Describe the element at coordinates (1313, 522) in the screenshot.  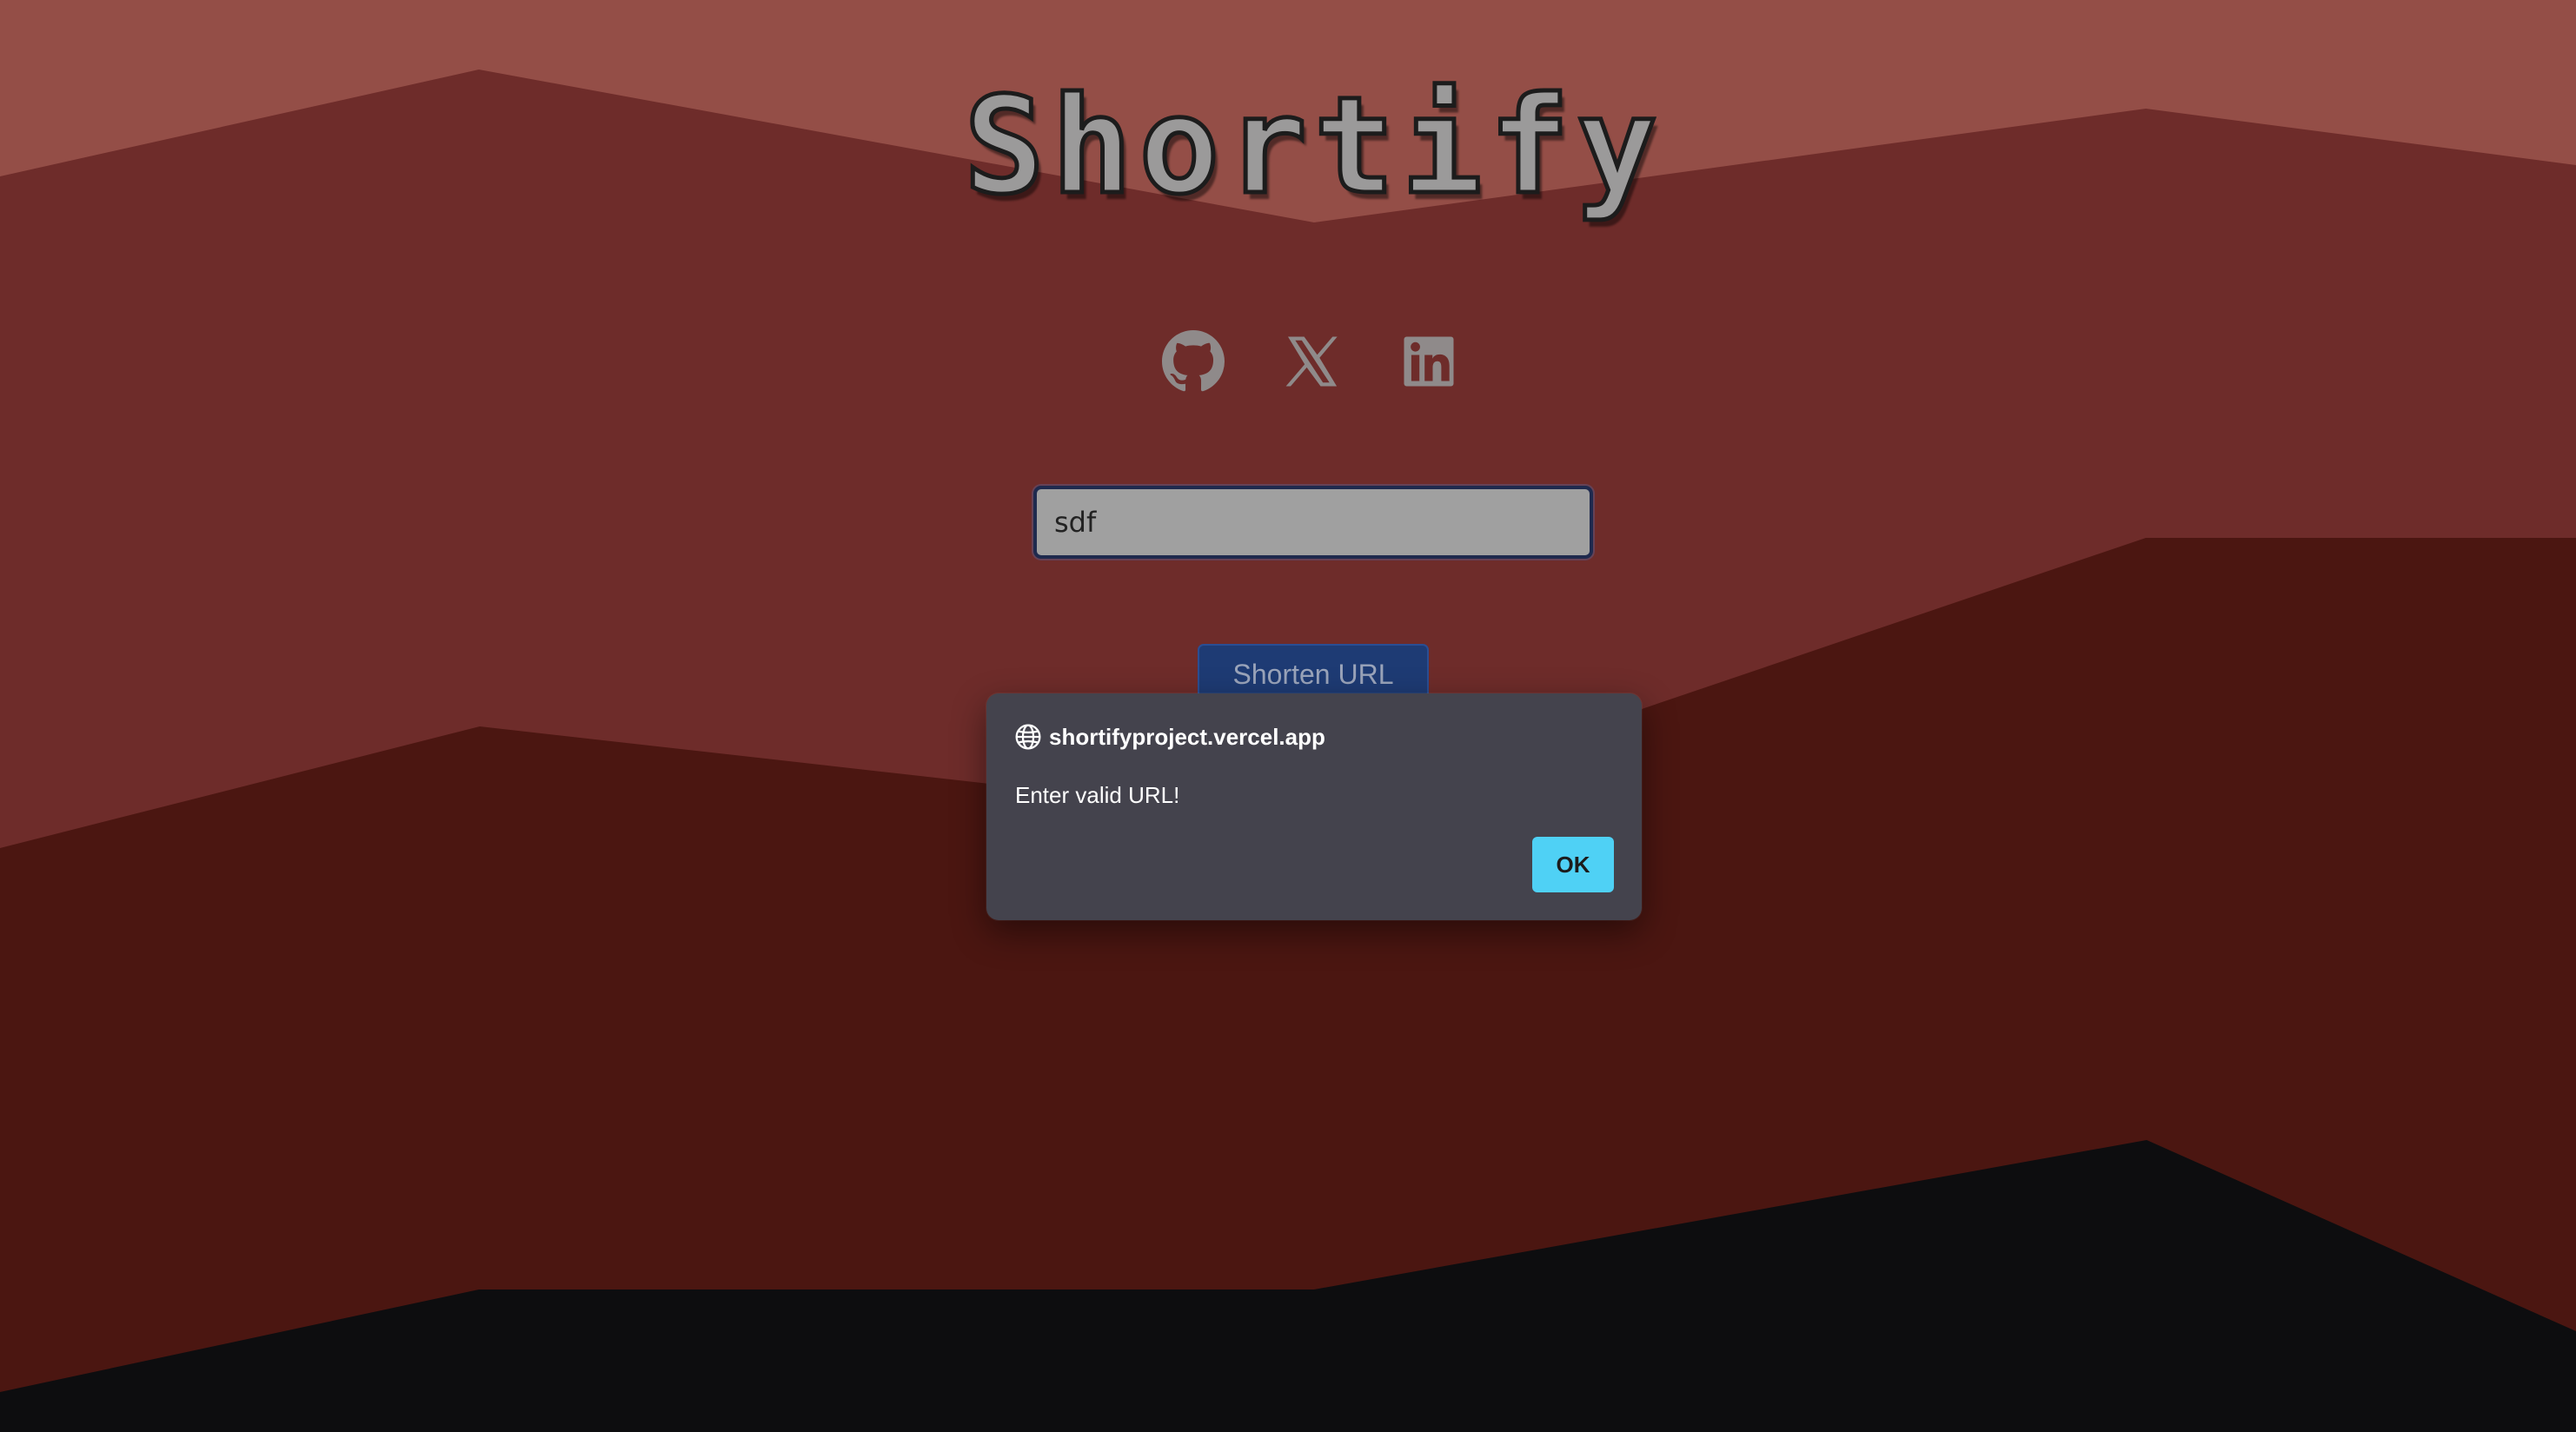
I see `url-input` at that location.